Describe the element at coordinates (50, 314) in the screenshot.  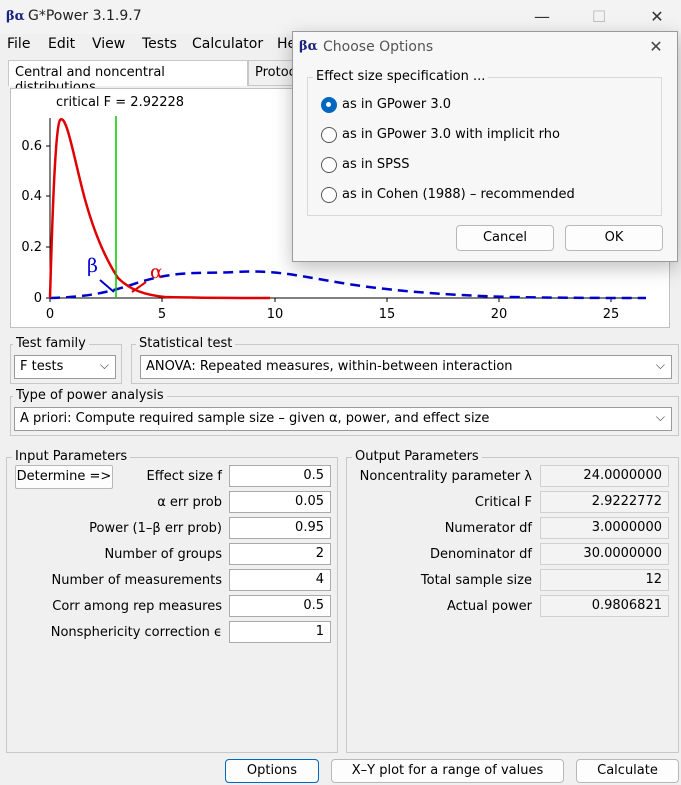
I see `x-tick-label: 0` at that location.